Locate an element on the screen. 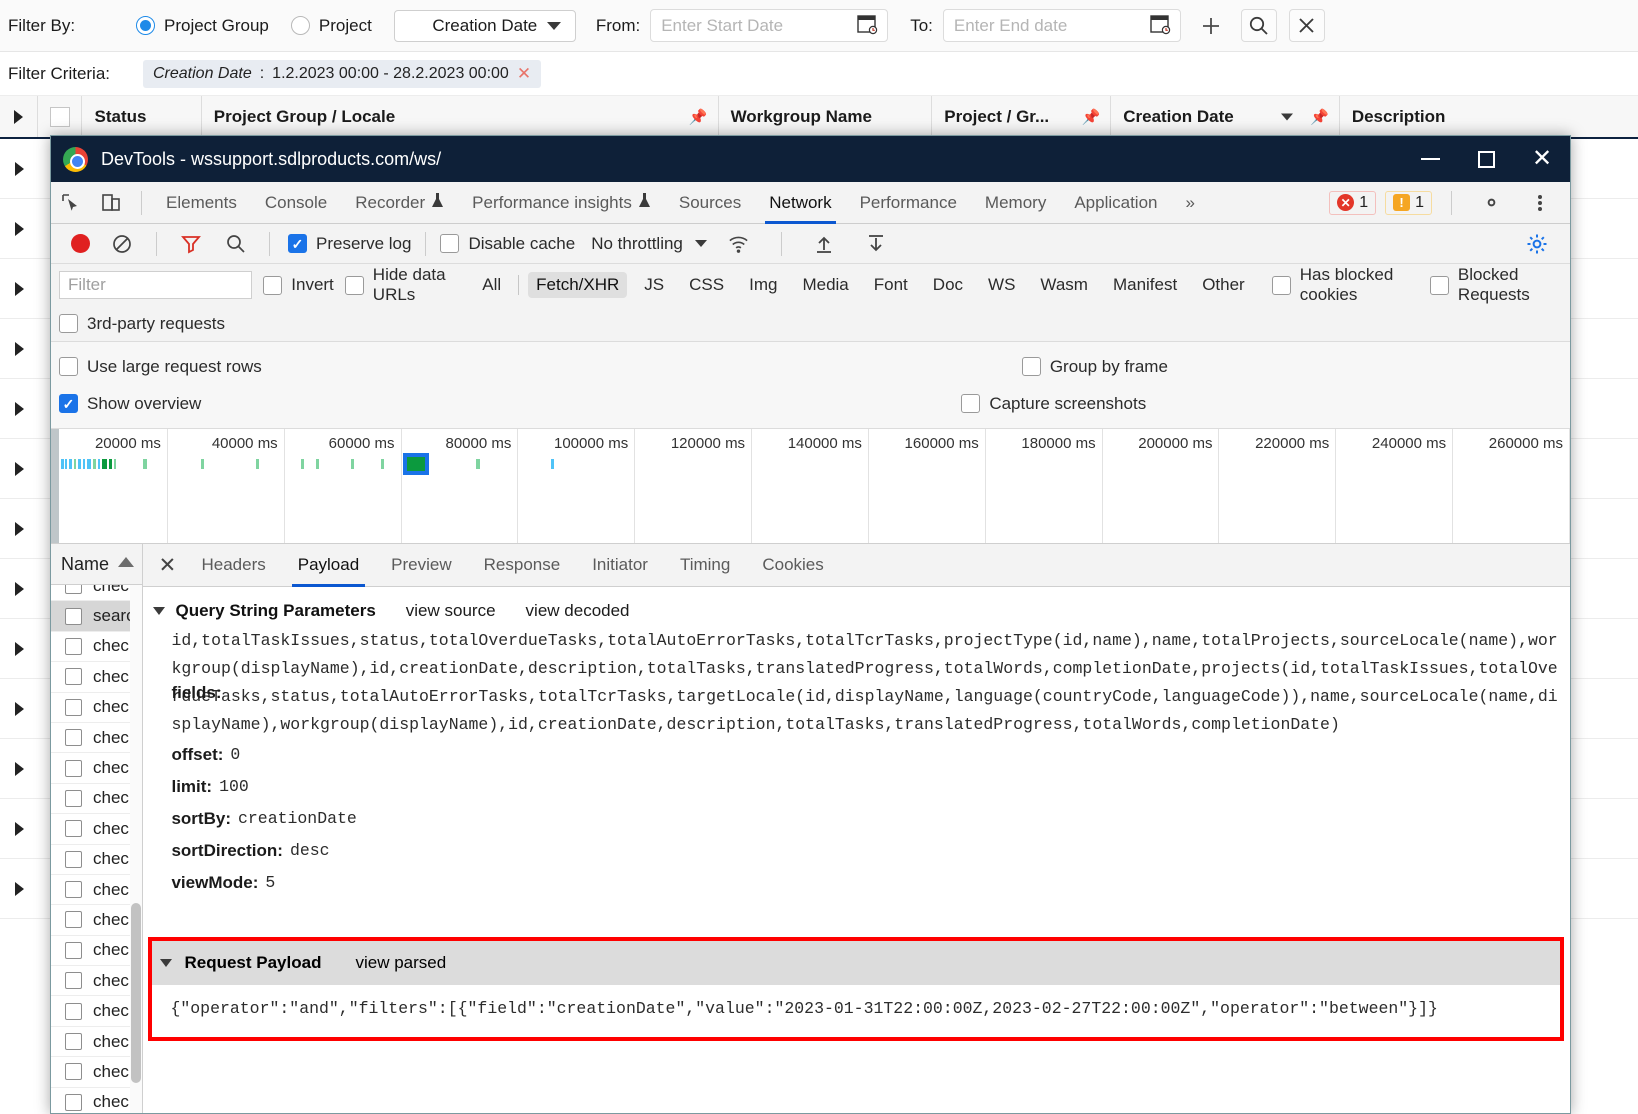 Image resolution: width=1638 pixels, height=1114 pixels. kebab-menu-icon is located at coordinates (1540, 203).